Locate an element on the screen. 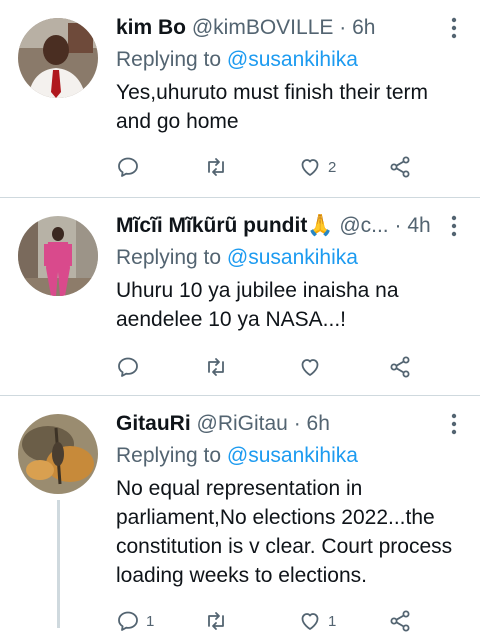 The height and width of the screenshot is (636, 480). like-button: 2 is located at coordinates (317, 167).